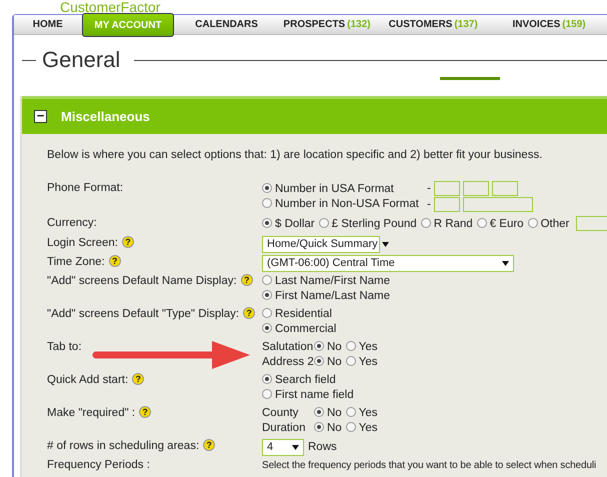 The image size is (607, 477). I want to click on option-label: € Euro, so click(507, 224).